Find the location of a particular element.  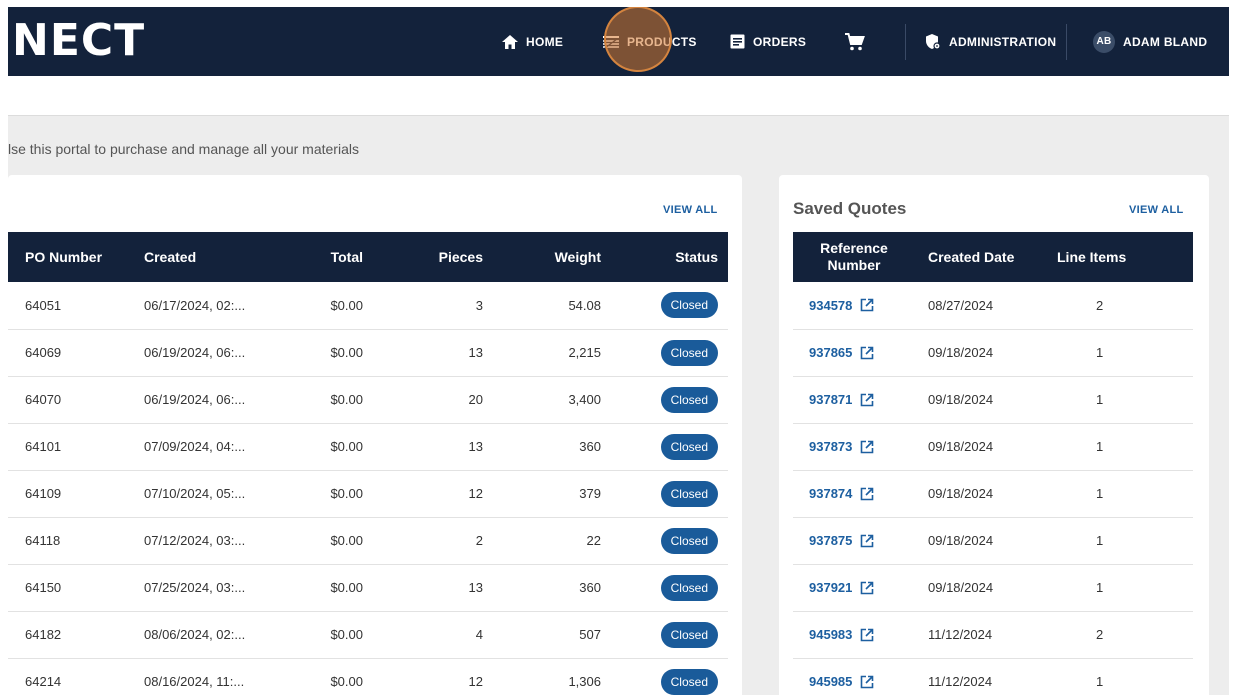

window-frame-top is located at coordinates (617, 3).